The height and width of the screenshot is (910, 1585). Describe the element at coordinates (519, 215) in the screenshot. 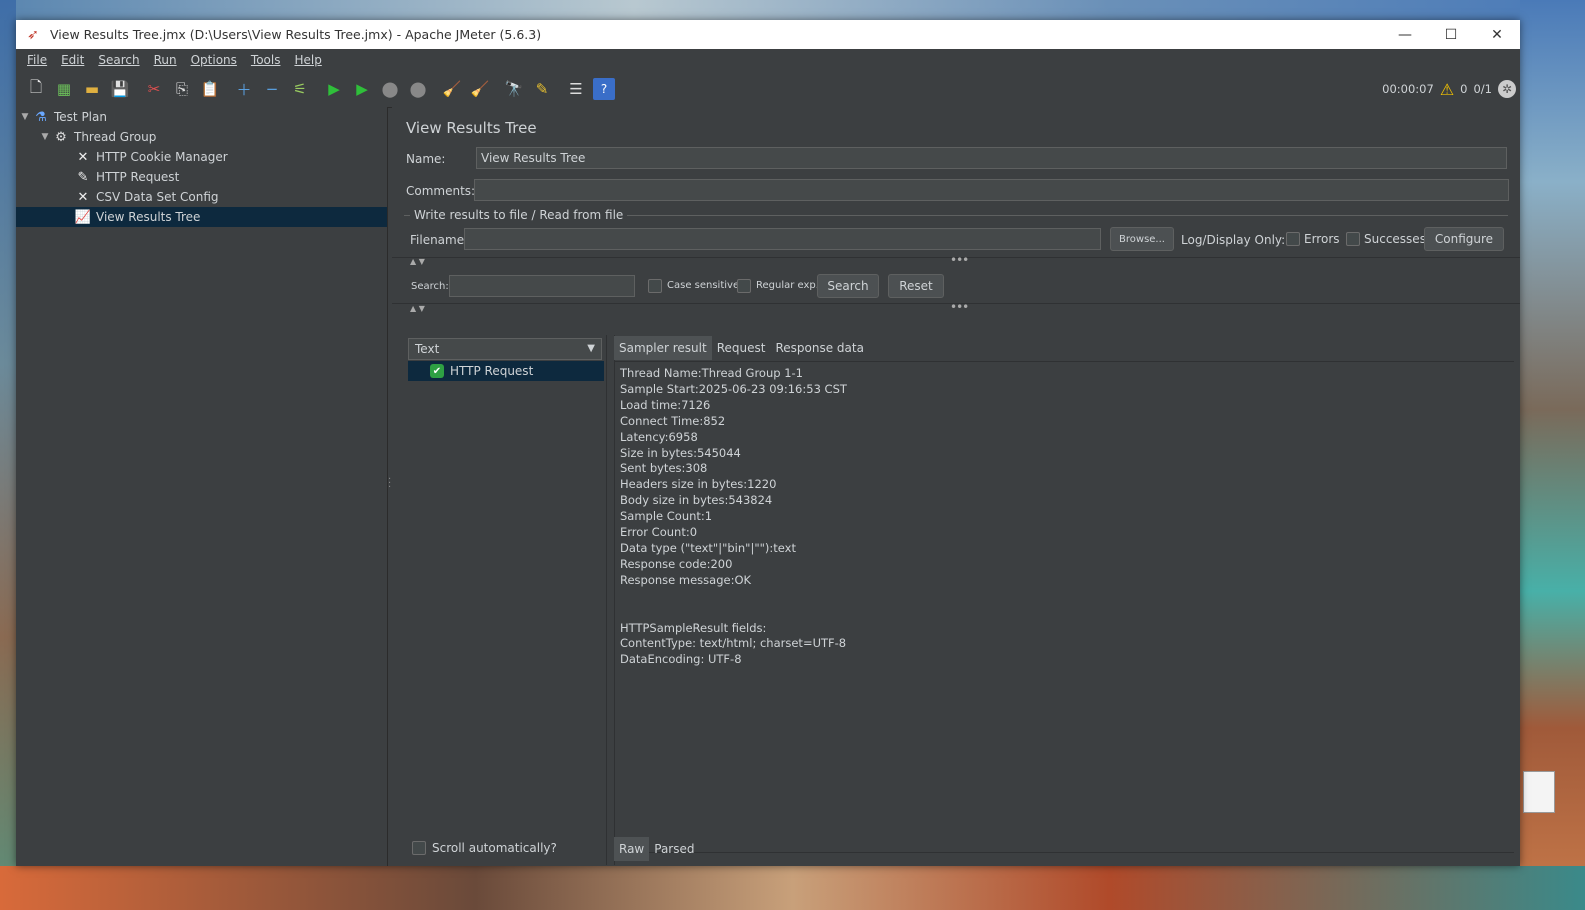

I see `file-group-label: Write results to file / Read from file` at that location.